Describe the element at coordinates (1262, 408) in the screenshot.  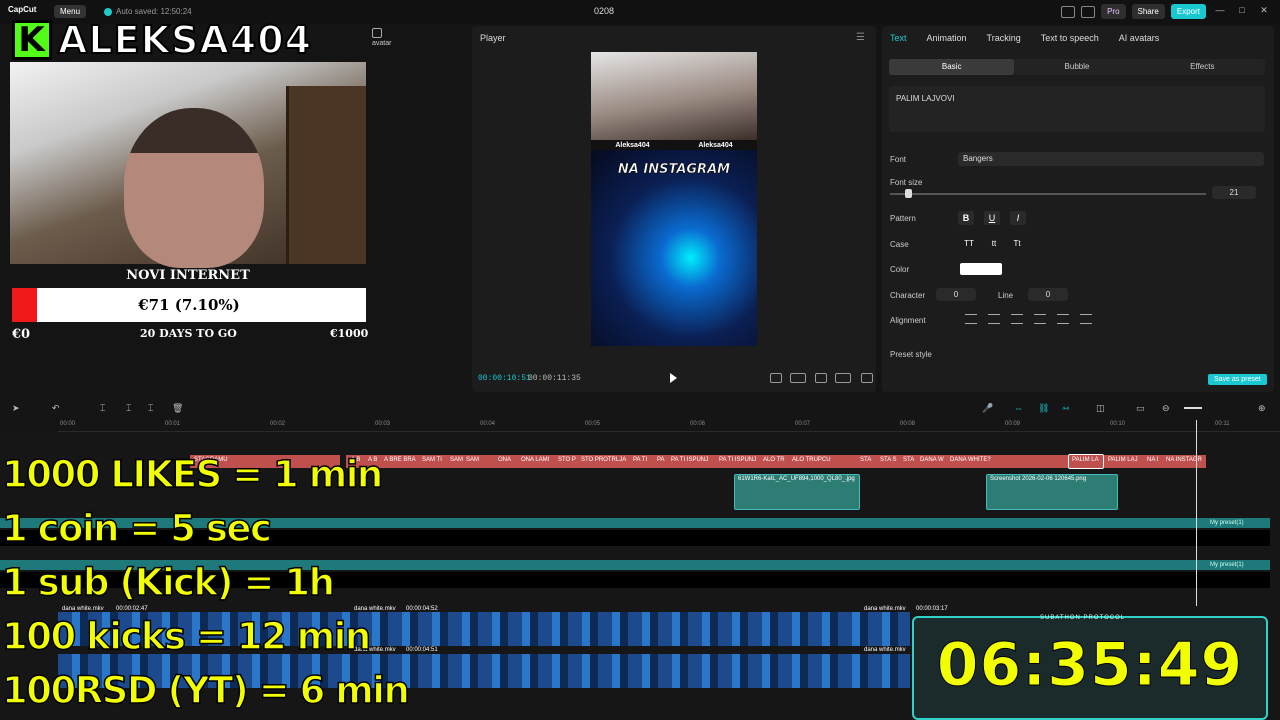
I see `zoom-in-icon: ⊕` at that location.